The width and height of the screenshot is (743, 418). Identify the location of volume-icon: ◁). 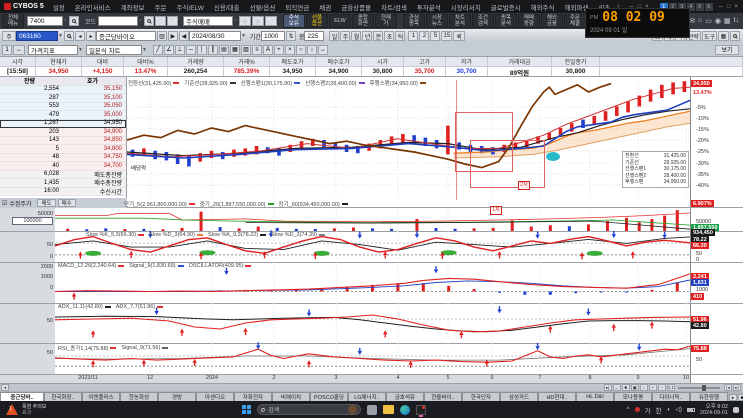
(678, 409).